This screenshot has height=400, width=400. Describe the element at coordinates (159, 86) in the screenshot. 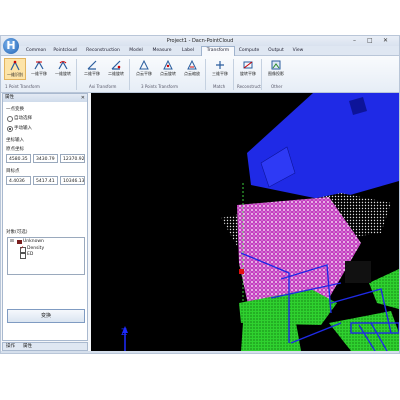

I see `group-label-3points: 3 Points Transform` at that location.